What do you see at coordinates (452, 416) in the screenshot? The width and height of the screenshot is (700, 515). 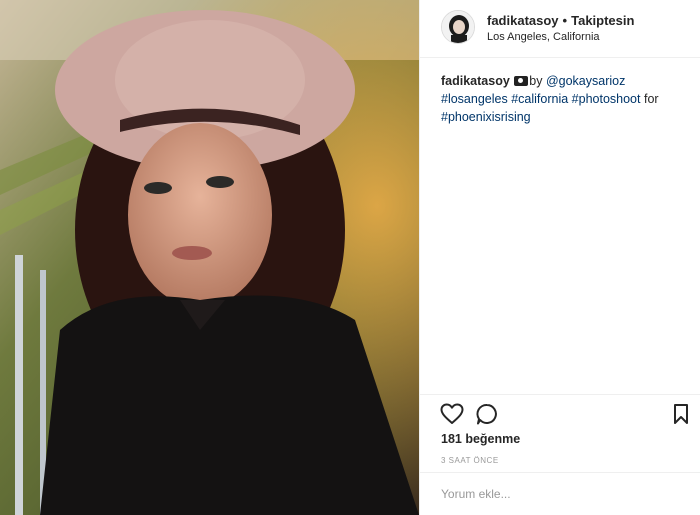 I see `heart-icon` at bounding box center [452, 416].